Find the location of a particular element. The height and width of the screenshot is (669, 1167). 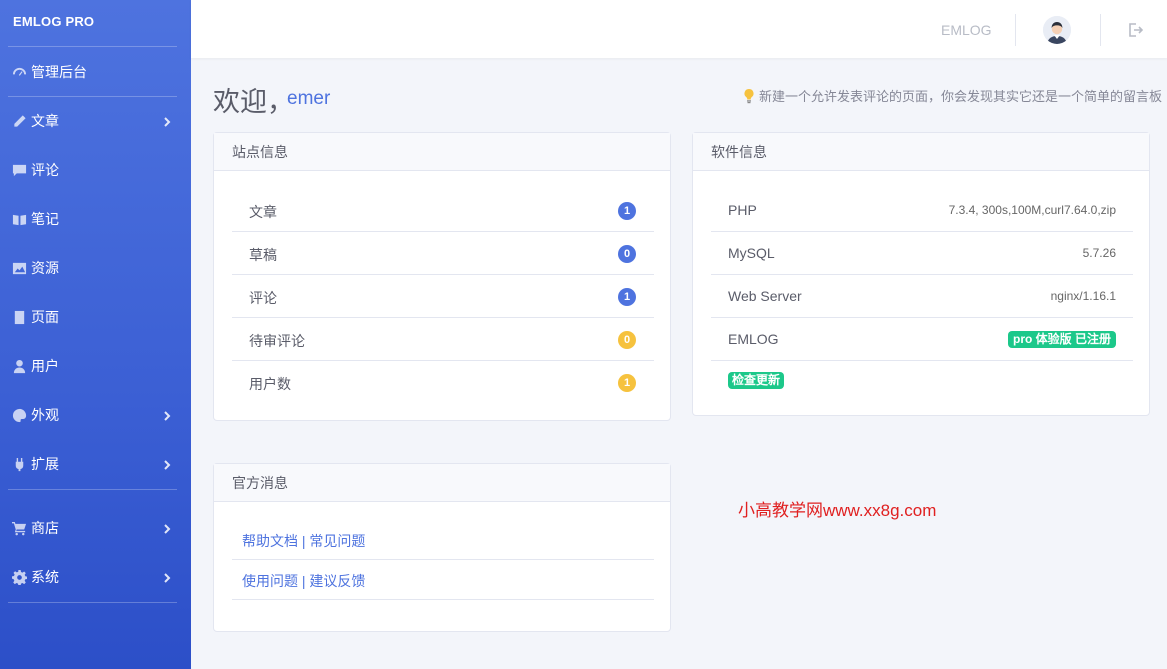

sidebar-item-label: 页面 is located at coordinates (45, 317).